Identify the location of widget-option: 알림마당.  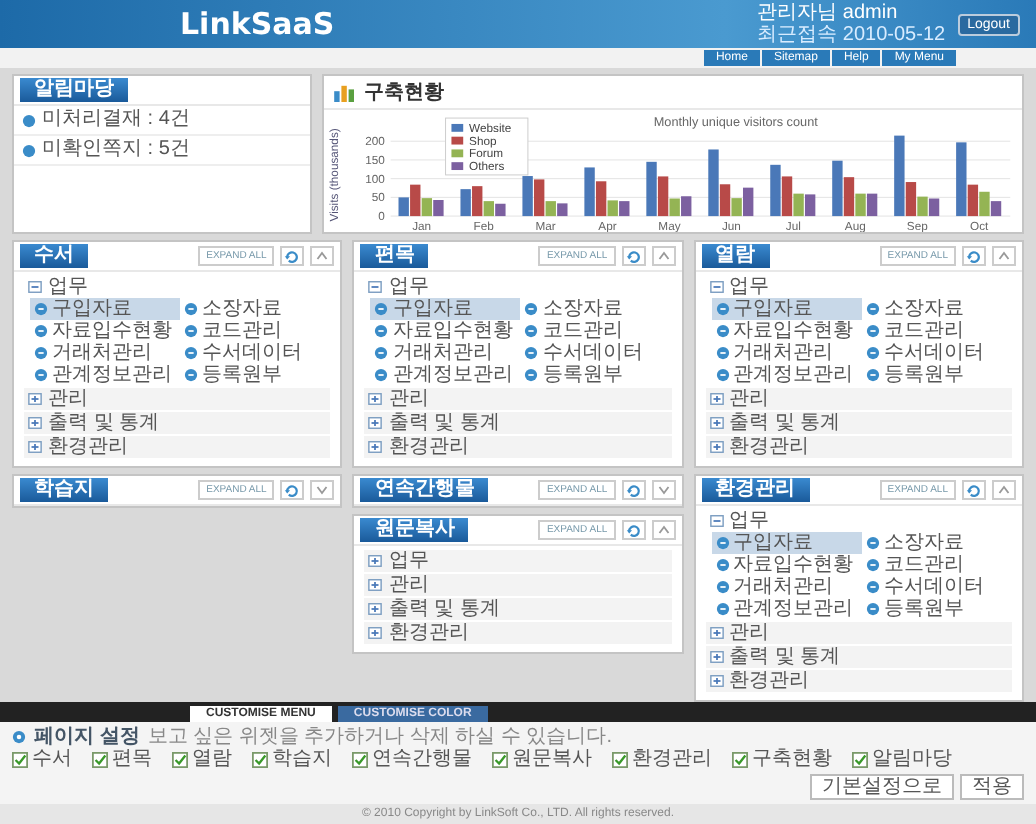
(902, 760).